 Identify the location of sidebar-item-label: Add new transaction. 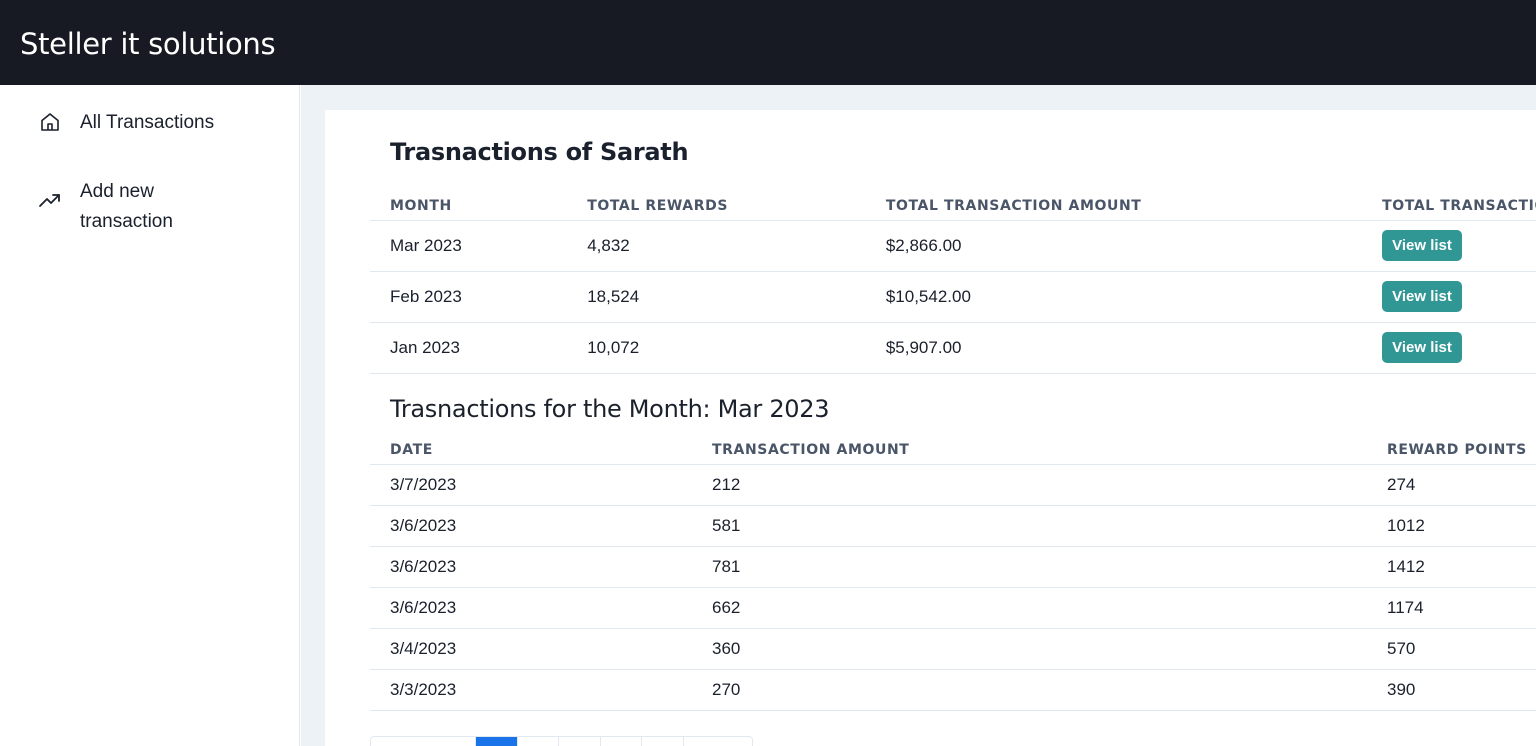
(126, 206).